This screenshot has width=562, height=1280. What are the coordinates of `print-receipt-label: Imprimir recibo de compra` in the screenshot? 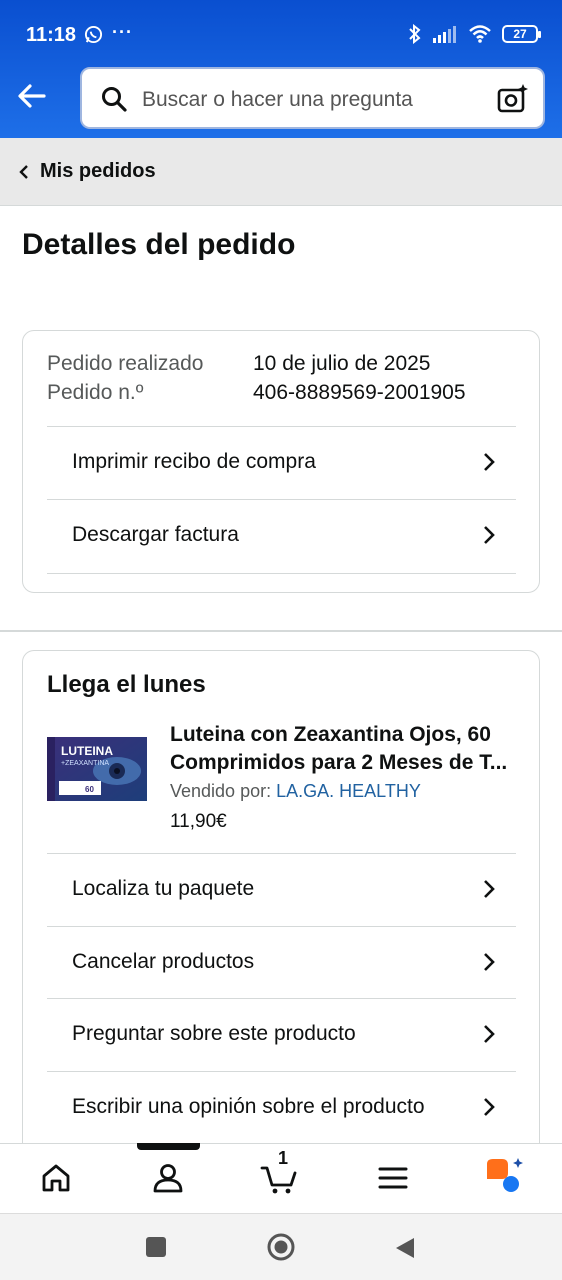 It's located at (194, 461).